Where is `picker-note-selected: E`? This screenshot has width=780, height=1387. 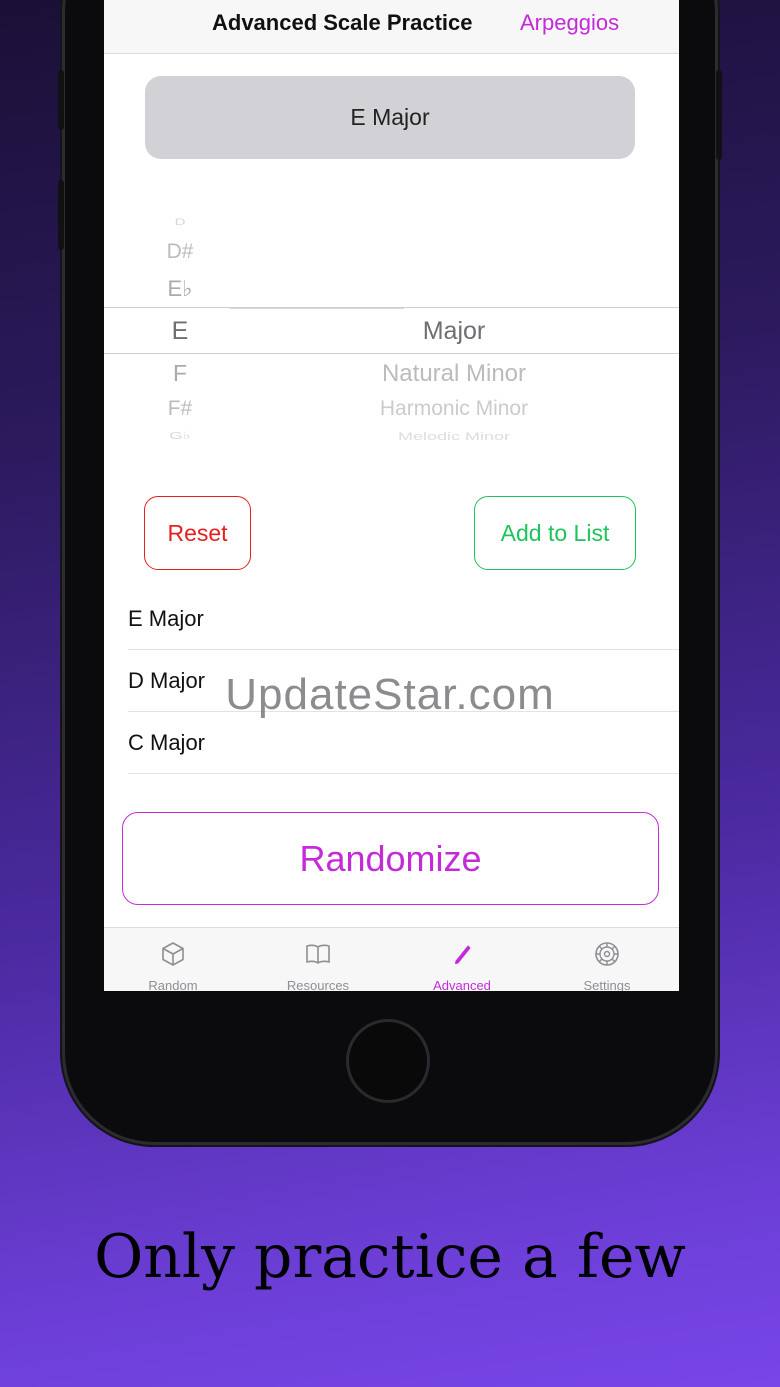 picker-note-selected: E is located at coordinates (180, 331).